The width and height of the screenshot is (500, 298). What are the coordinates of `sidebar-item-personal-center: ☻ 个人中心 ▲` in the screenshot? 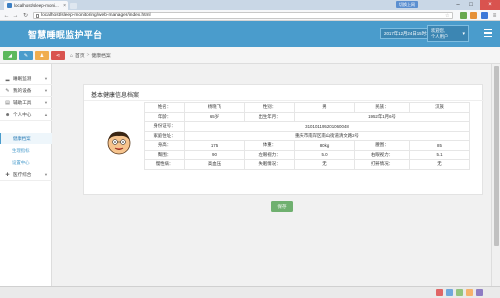 It's located at (26, 115).